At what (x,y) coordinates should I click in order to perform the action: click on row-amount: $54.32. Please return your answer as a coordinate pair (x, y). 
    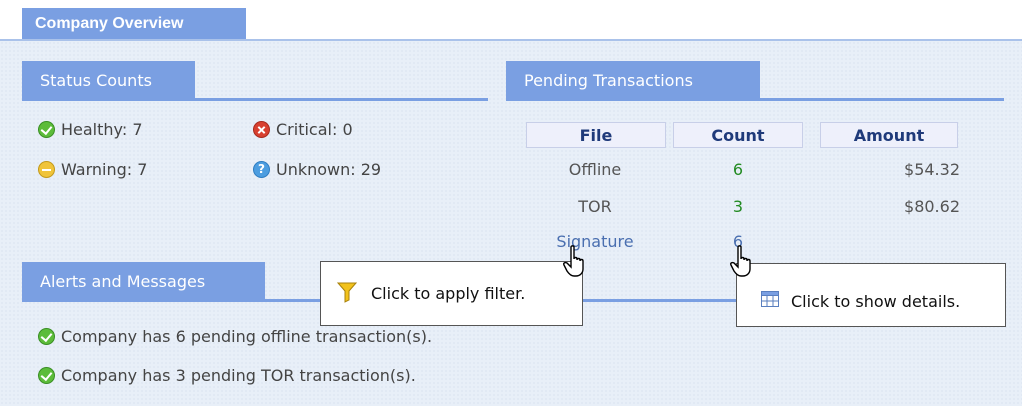
    Looking at the image, I should click on (932, 169).